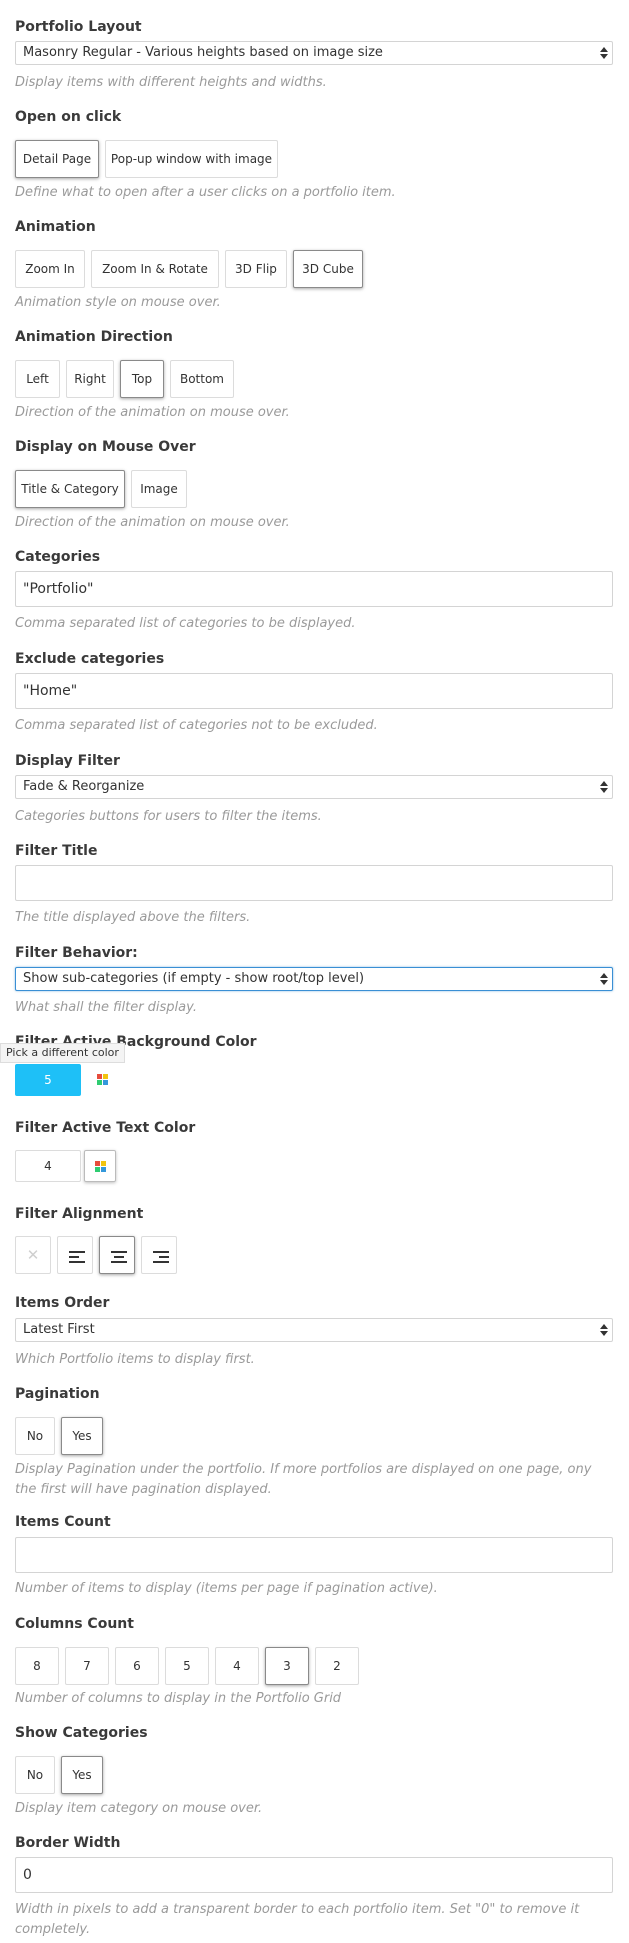 The width and height of the screenshot is (629, 1943). I want to click on pagination-no-button: No, so click(35, 1436).